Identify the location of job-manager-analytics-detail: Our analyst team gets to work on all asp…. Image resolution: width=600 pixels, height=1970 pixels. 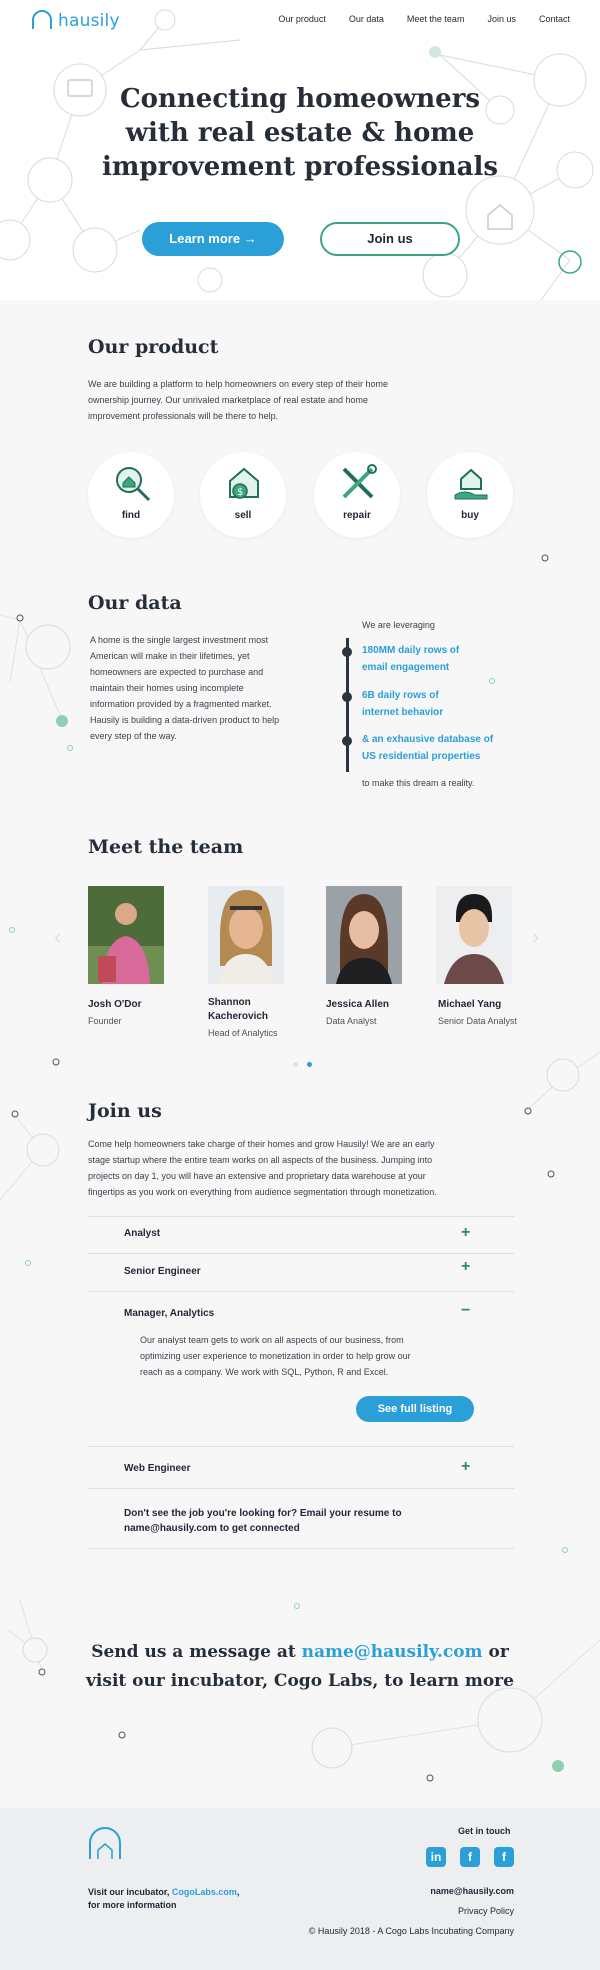
(305, 1356).